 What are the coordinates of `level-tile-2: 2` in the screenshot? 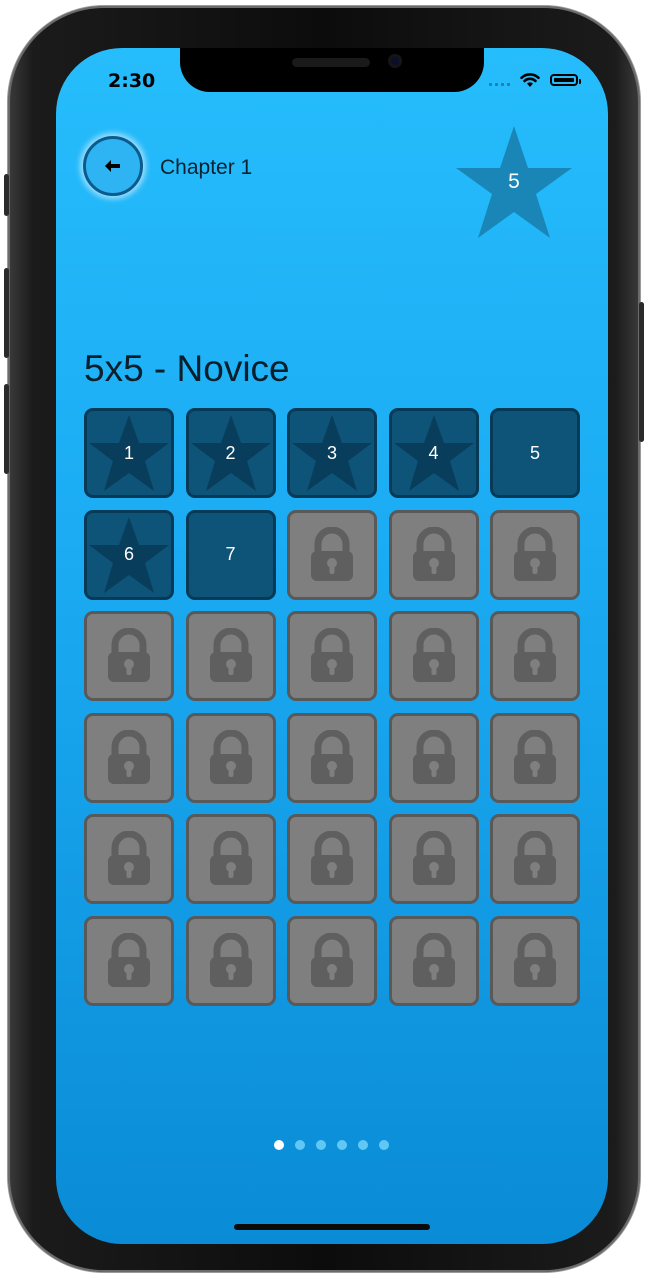 It's located at (230, 453).